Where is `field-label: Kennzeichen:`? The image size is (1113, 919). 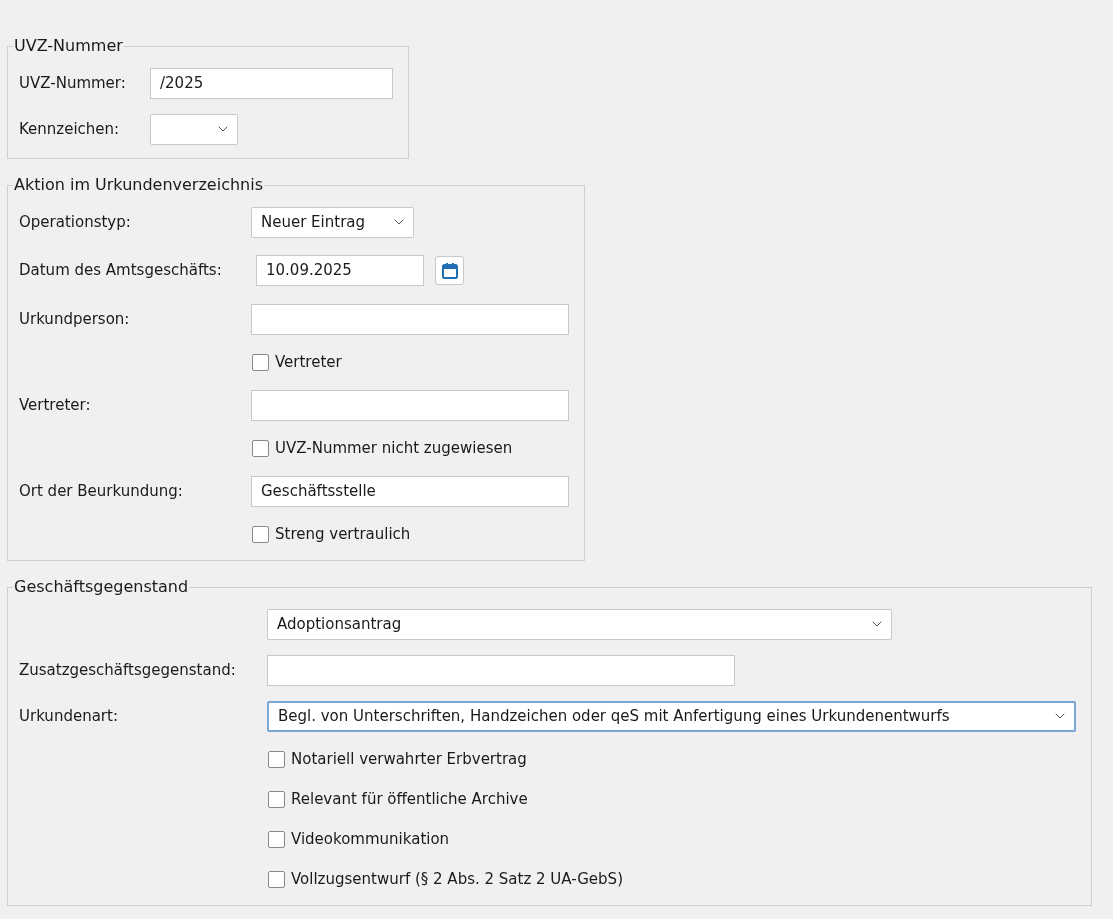
field-label: Kennzeichen: is located at coordinates (69, 129).